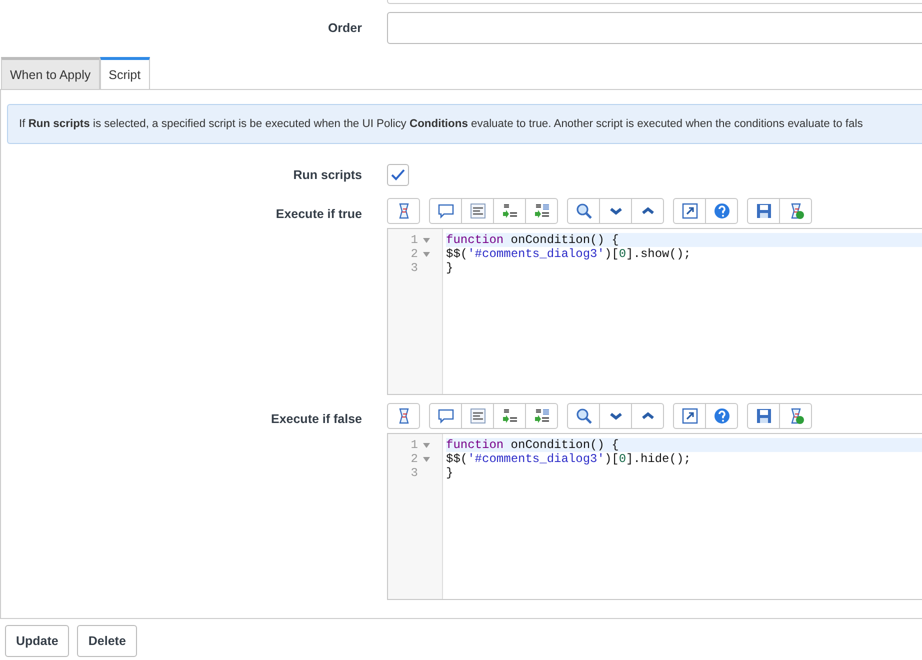  What do you see at coordinates (107, 641) in the screenshot?
I see `form-button: Delete` at bounding box center [107, 641].